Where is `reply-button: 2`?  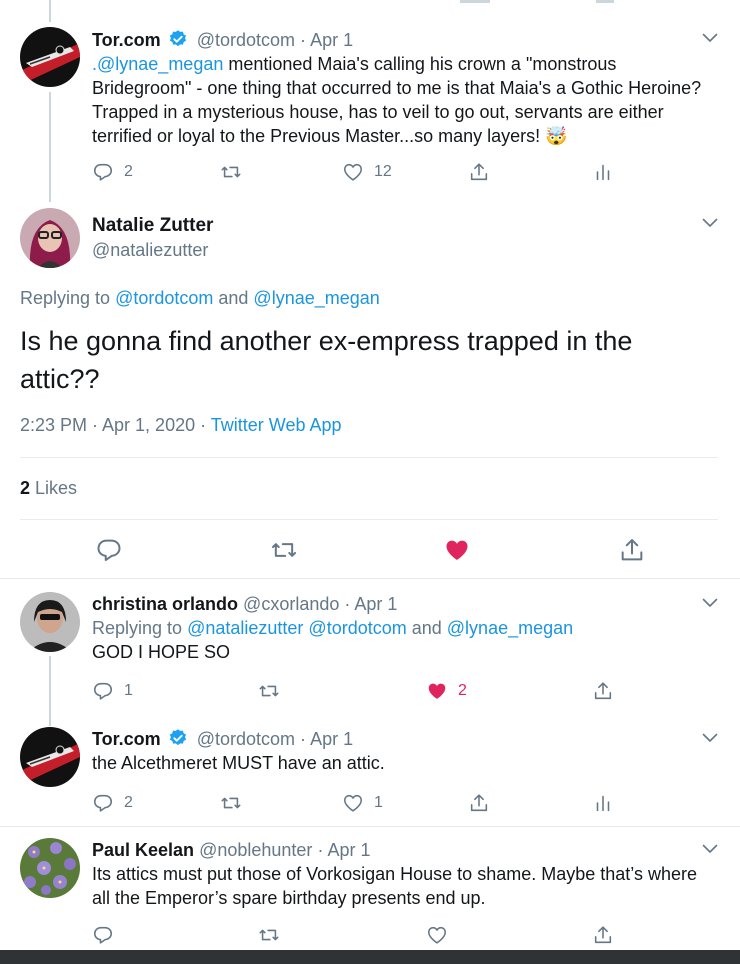 reply-button: 2 is located at coordinates (112, 803).